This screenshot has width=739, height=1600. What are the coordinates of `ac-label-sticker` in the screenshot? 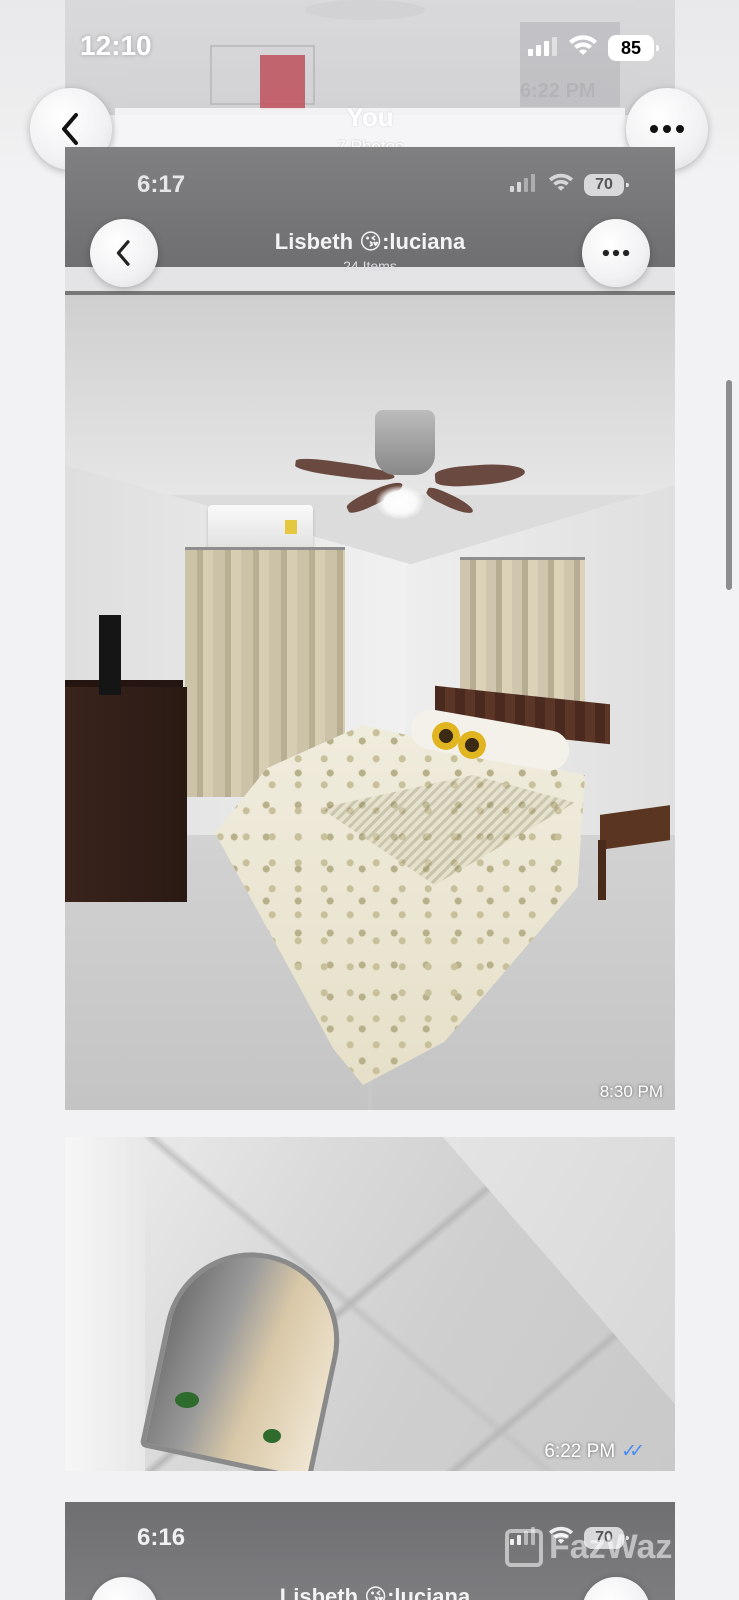 It's located at (291, 527).